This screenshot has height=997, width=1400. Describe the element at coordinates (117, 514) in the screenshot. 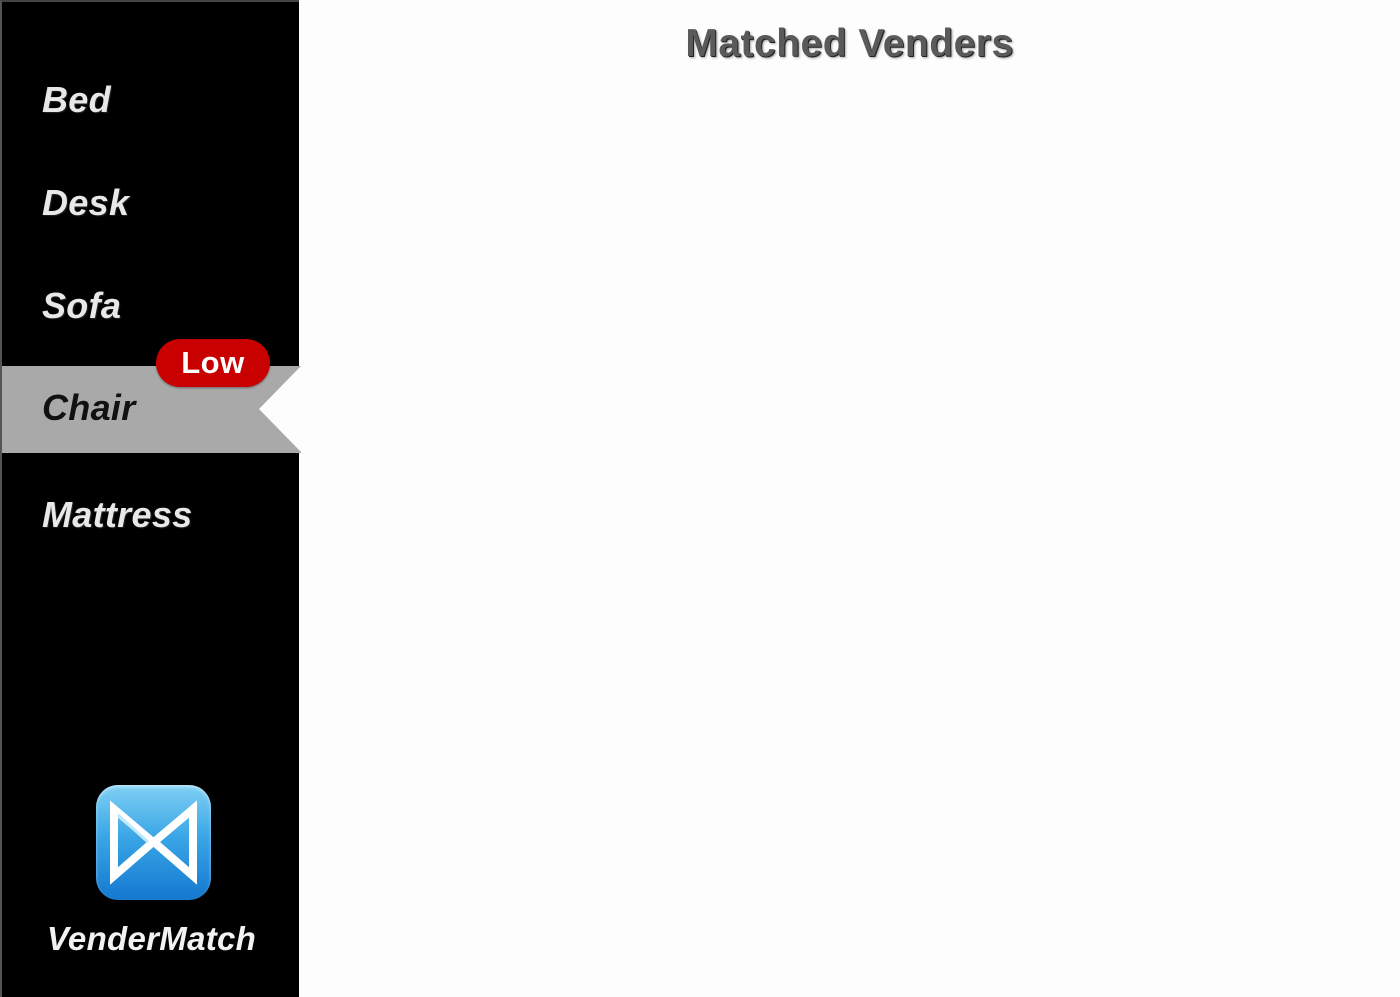

I see `sidebar-item-label: Mattress` at that location.